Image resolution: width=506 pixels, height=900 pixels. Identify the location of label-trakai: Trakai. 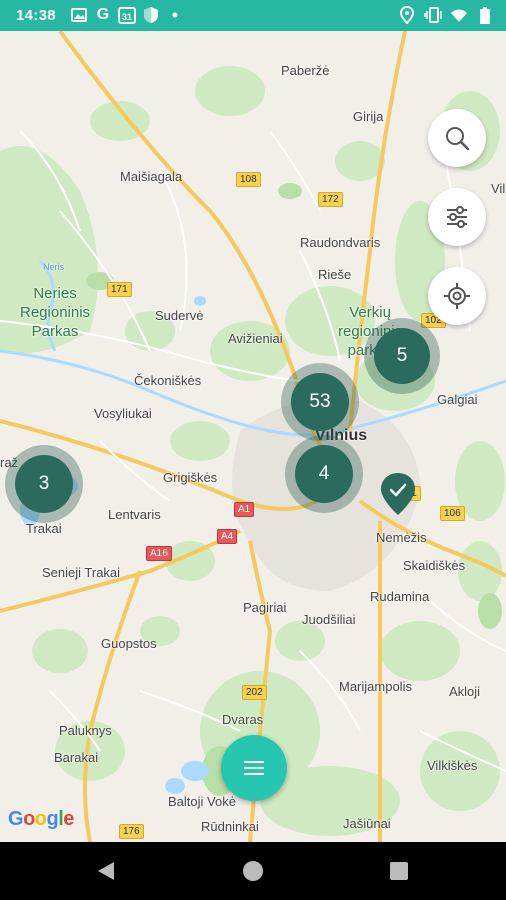
(44, 528).